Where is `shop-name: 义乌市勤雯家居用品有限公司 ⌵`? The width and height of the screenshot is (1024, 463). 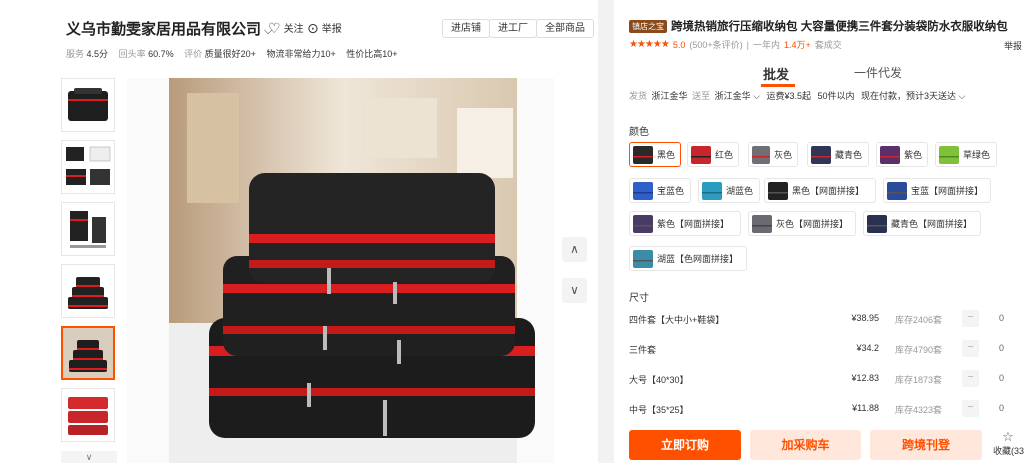
shop-name: 义乌市勤雯家居用品有限公司 ⌵ is located at coordinates (169, 28).